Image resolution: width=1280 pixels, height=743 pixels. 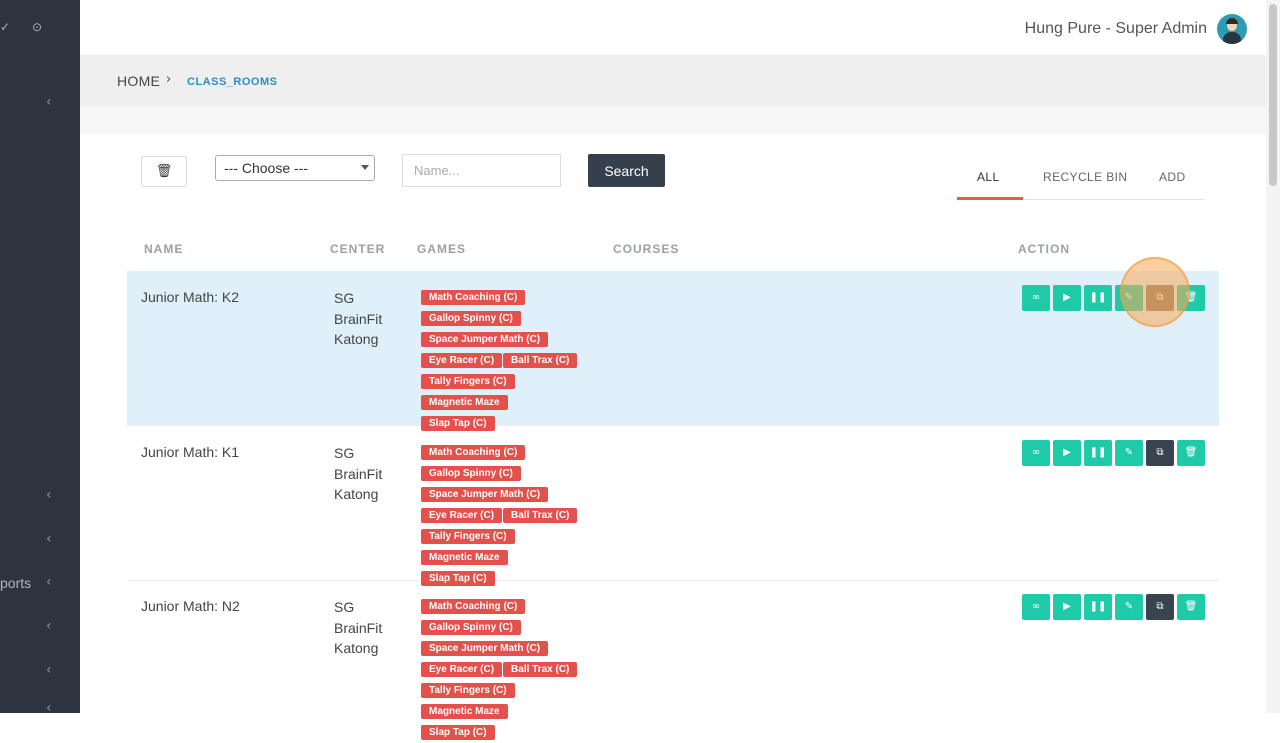 What do you see at coordinates (481, 170) in the screenshot?
I see `name-search-input` at bounding box center [481, 170].